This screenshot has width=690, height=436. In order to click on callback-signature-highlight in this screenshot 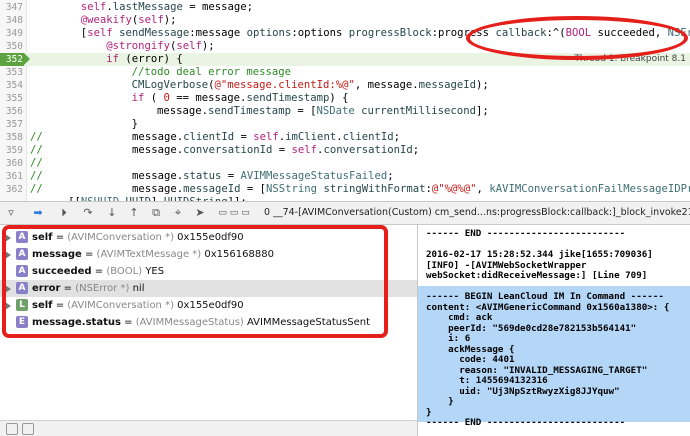, I will do `click(577, 38)`.